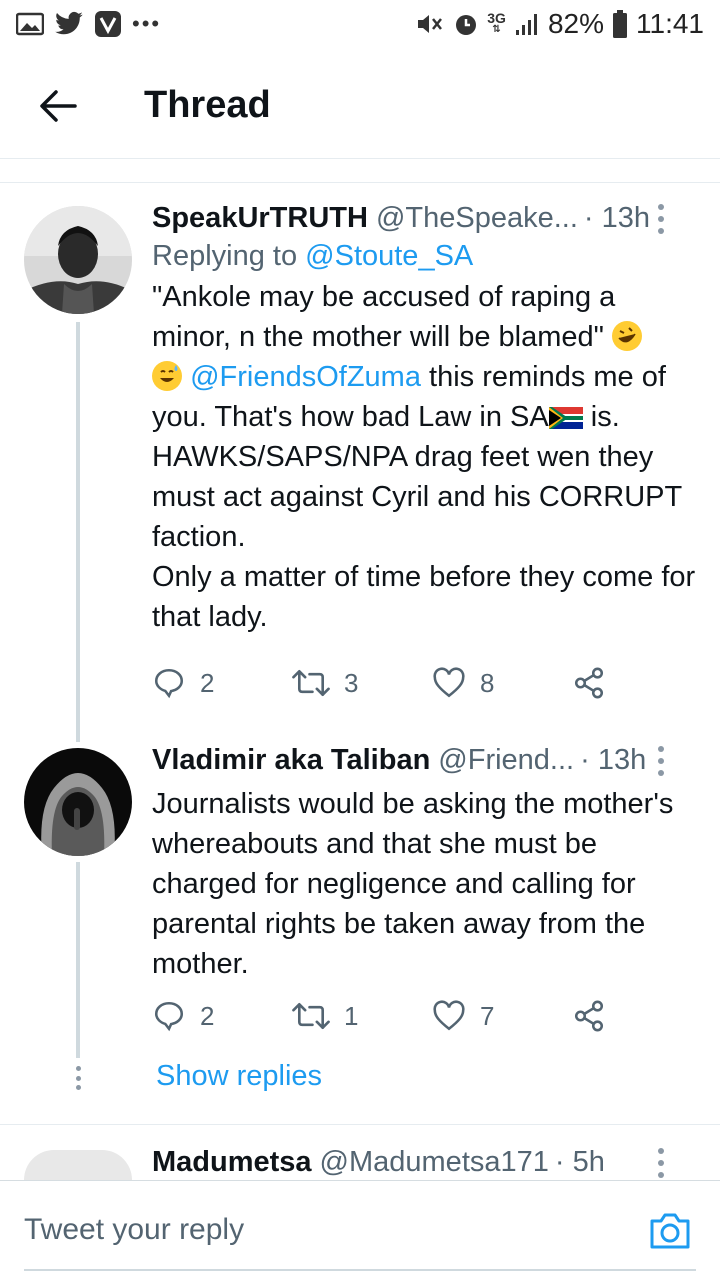 The image size is (720, 1280). Describe the element at coordinates (167, 376) in the screenshot. I see `grinning-sweat-emoji-icon` at that location.